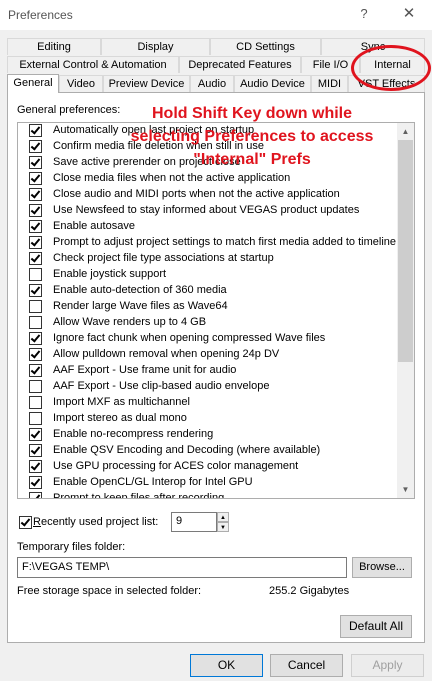 This screenshot has width=432, height=681. Describe the element at coordinates (212, 83) in the screenshot. I see `tab-audio: Audio` at that location.